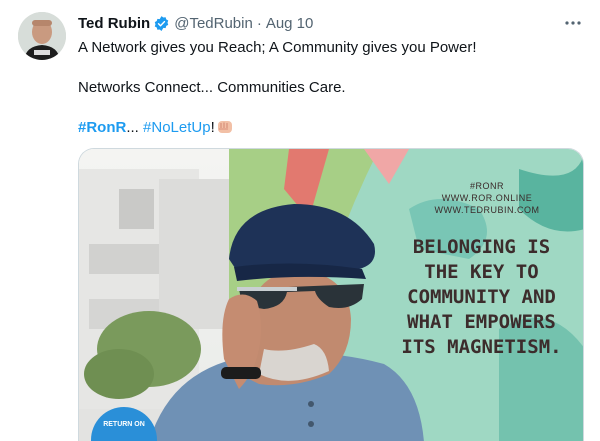 Image resolution: width=600 pixels, height=441 pixels. I want to click on poster-quote-line: WHAT EMPOWERS, so click(481, 322).